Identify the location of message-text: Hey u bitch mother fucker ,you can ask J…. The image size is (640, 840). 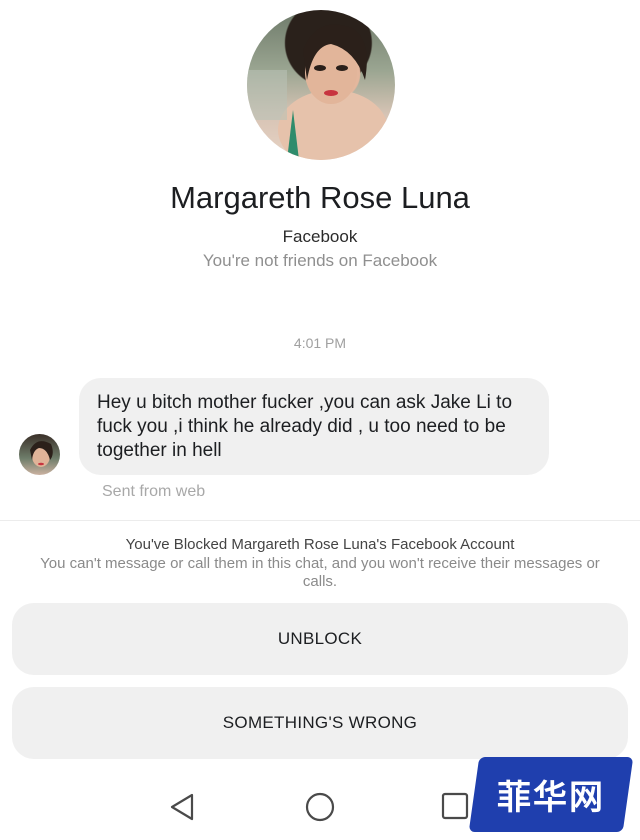
(305, 426).